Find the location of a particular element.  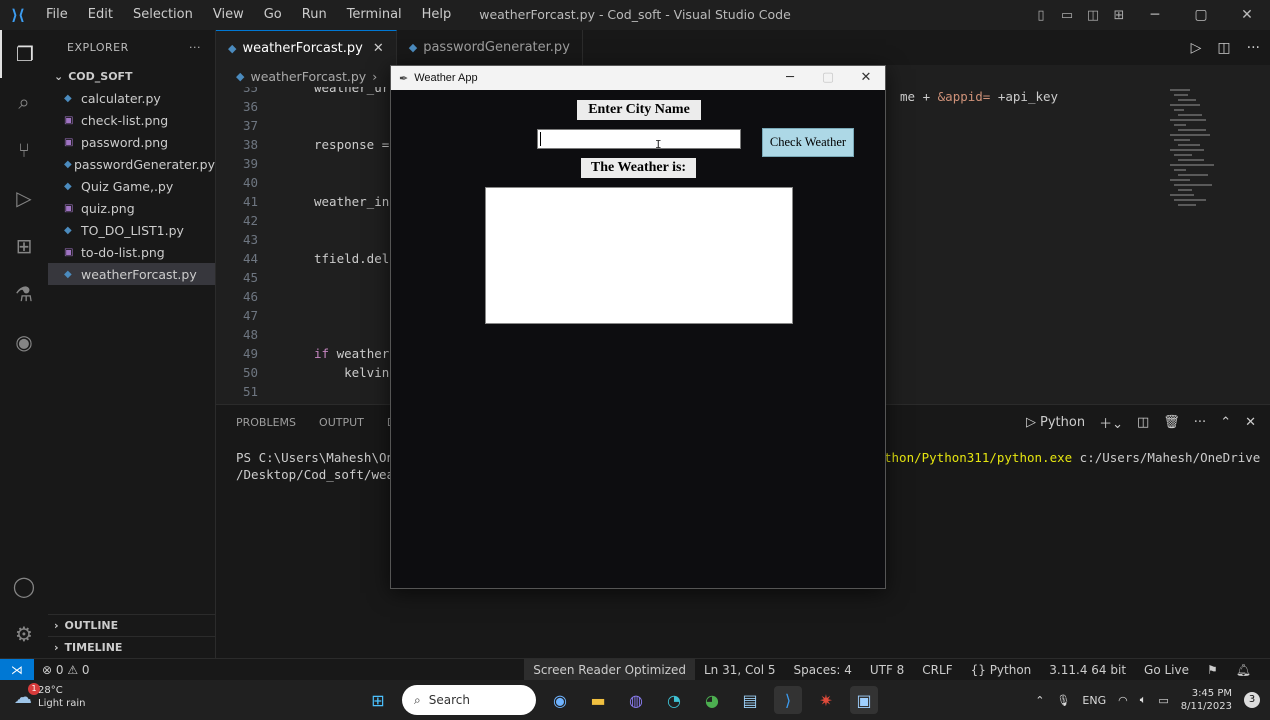

kill-terminal-icon: 🗑 is located at coordinates (1171, 422).